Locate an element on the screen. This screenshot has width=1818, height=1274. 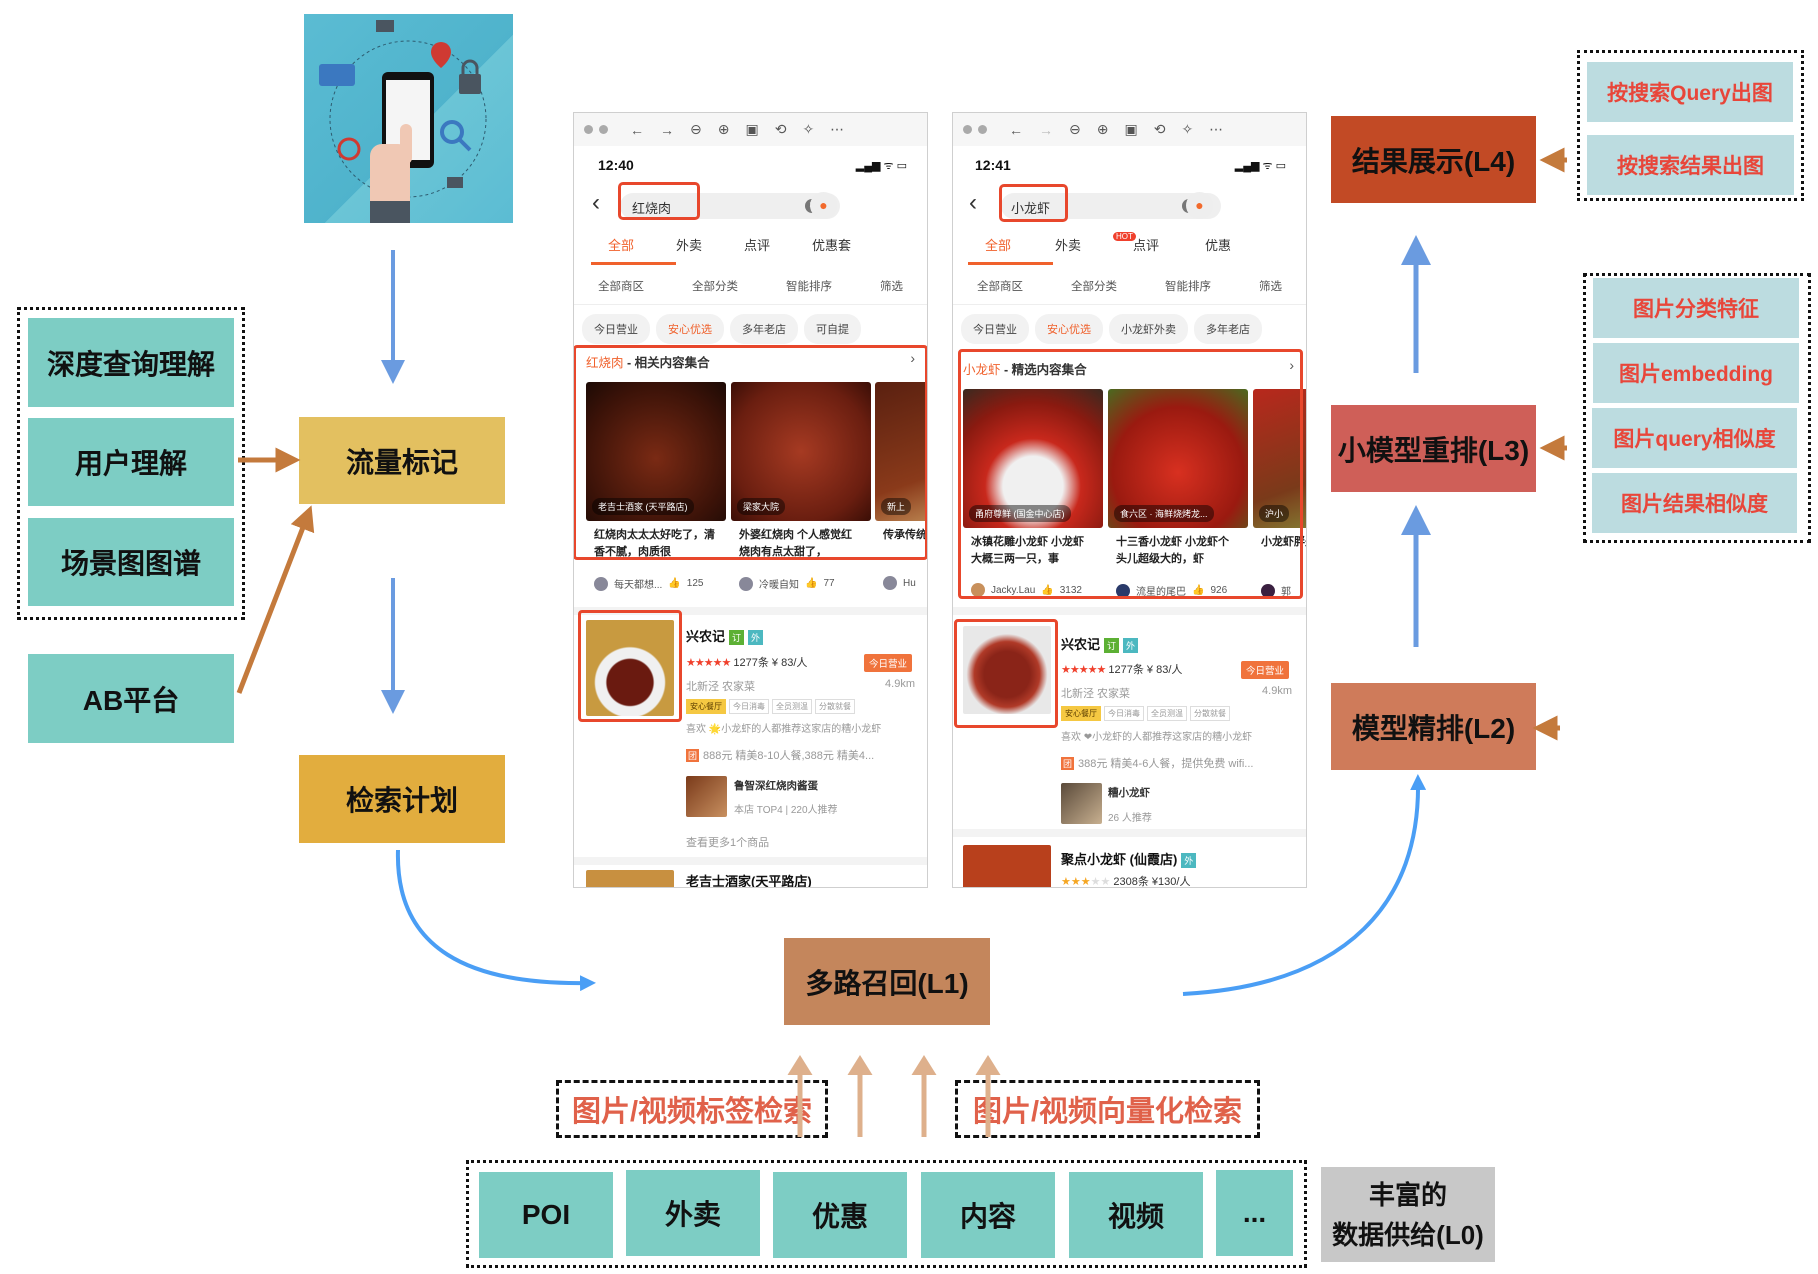
category-tabs: 全部 外卖 点评 优惠套 is located at coordinates (750, 244).